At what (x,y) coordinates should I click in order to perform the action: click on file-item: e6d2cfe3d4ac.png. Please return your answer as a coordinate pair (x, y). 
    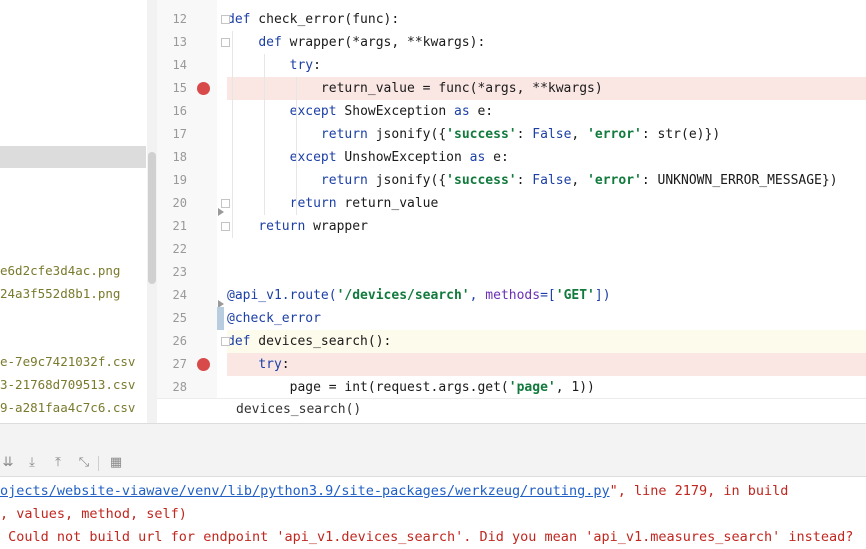
    Looking at the image, I should click on (60, 270).